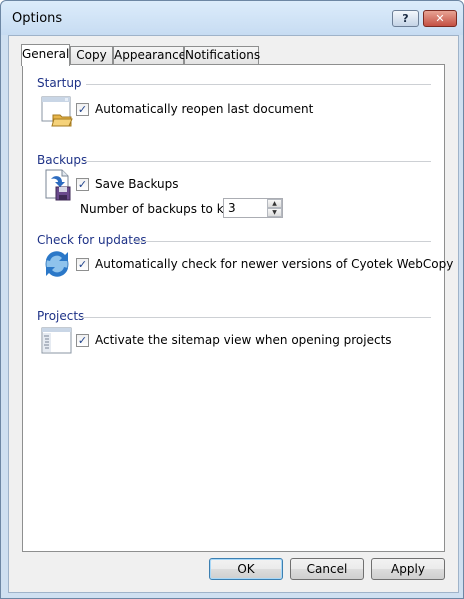 The image size is (464, 599). Describe the element at coordinates (57, 111) in the screenshot. I see `window-folder-icon` at that location.